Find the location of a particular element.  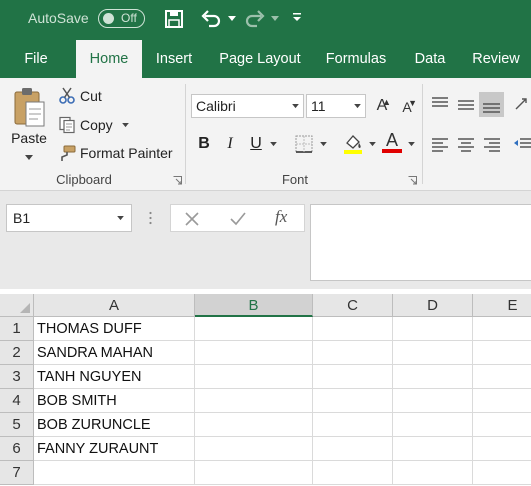

redo-icon is located at coordinates (255, 19).